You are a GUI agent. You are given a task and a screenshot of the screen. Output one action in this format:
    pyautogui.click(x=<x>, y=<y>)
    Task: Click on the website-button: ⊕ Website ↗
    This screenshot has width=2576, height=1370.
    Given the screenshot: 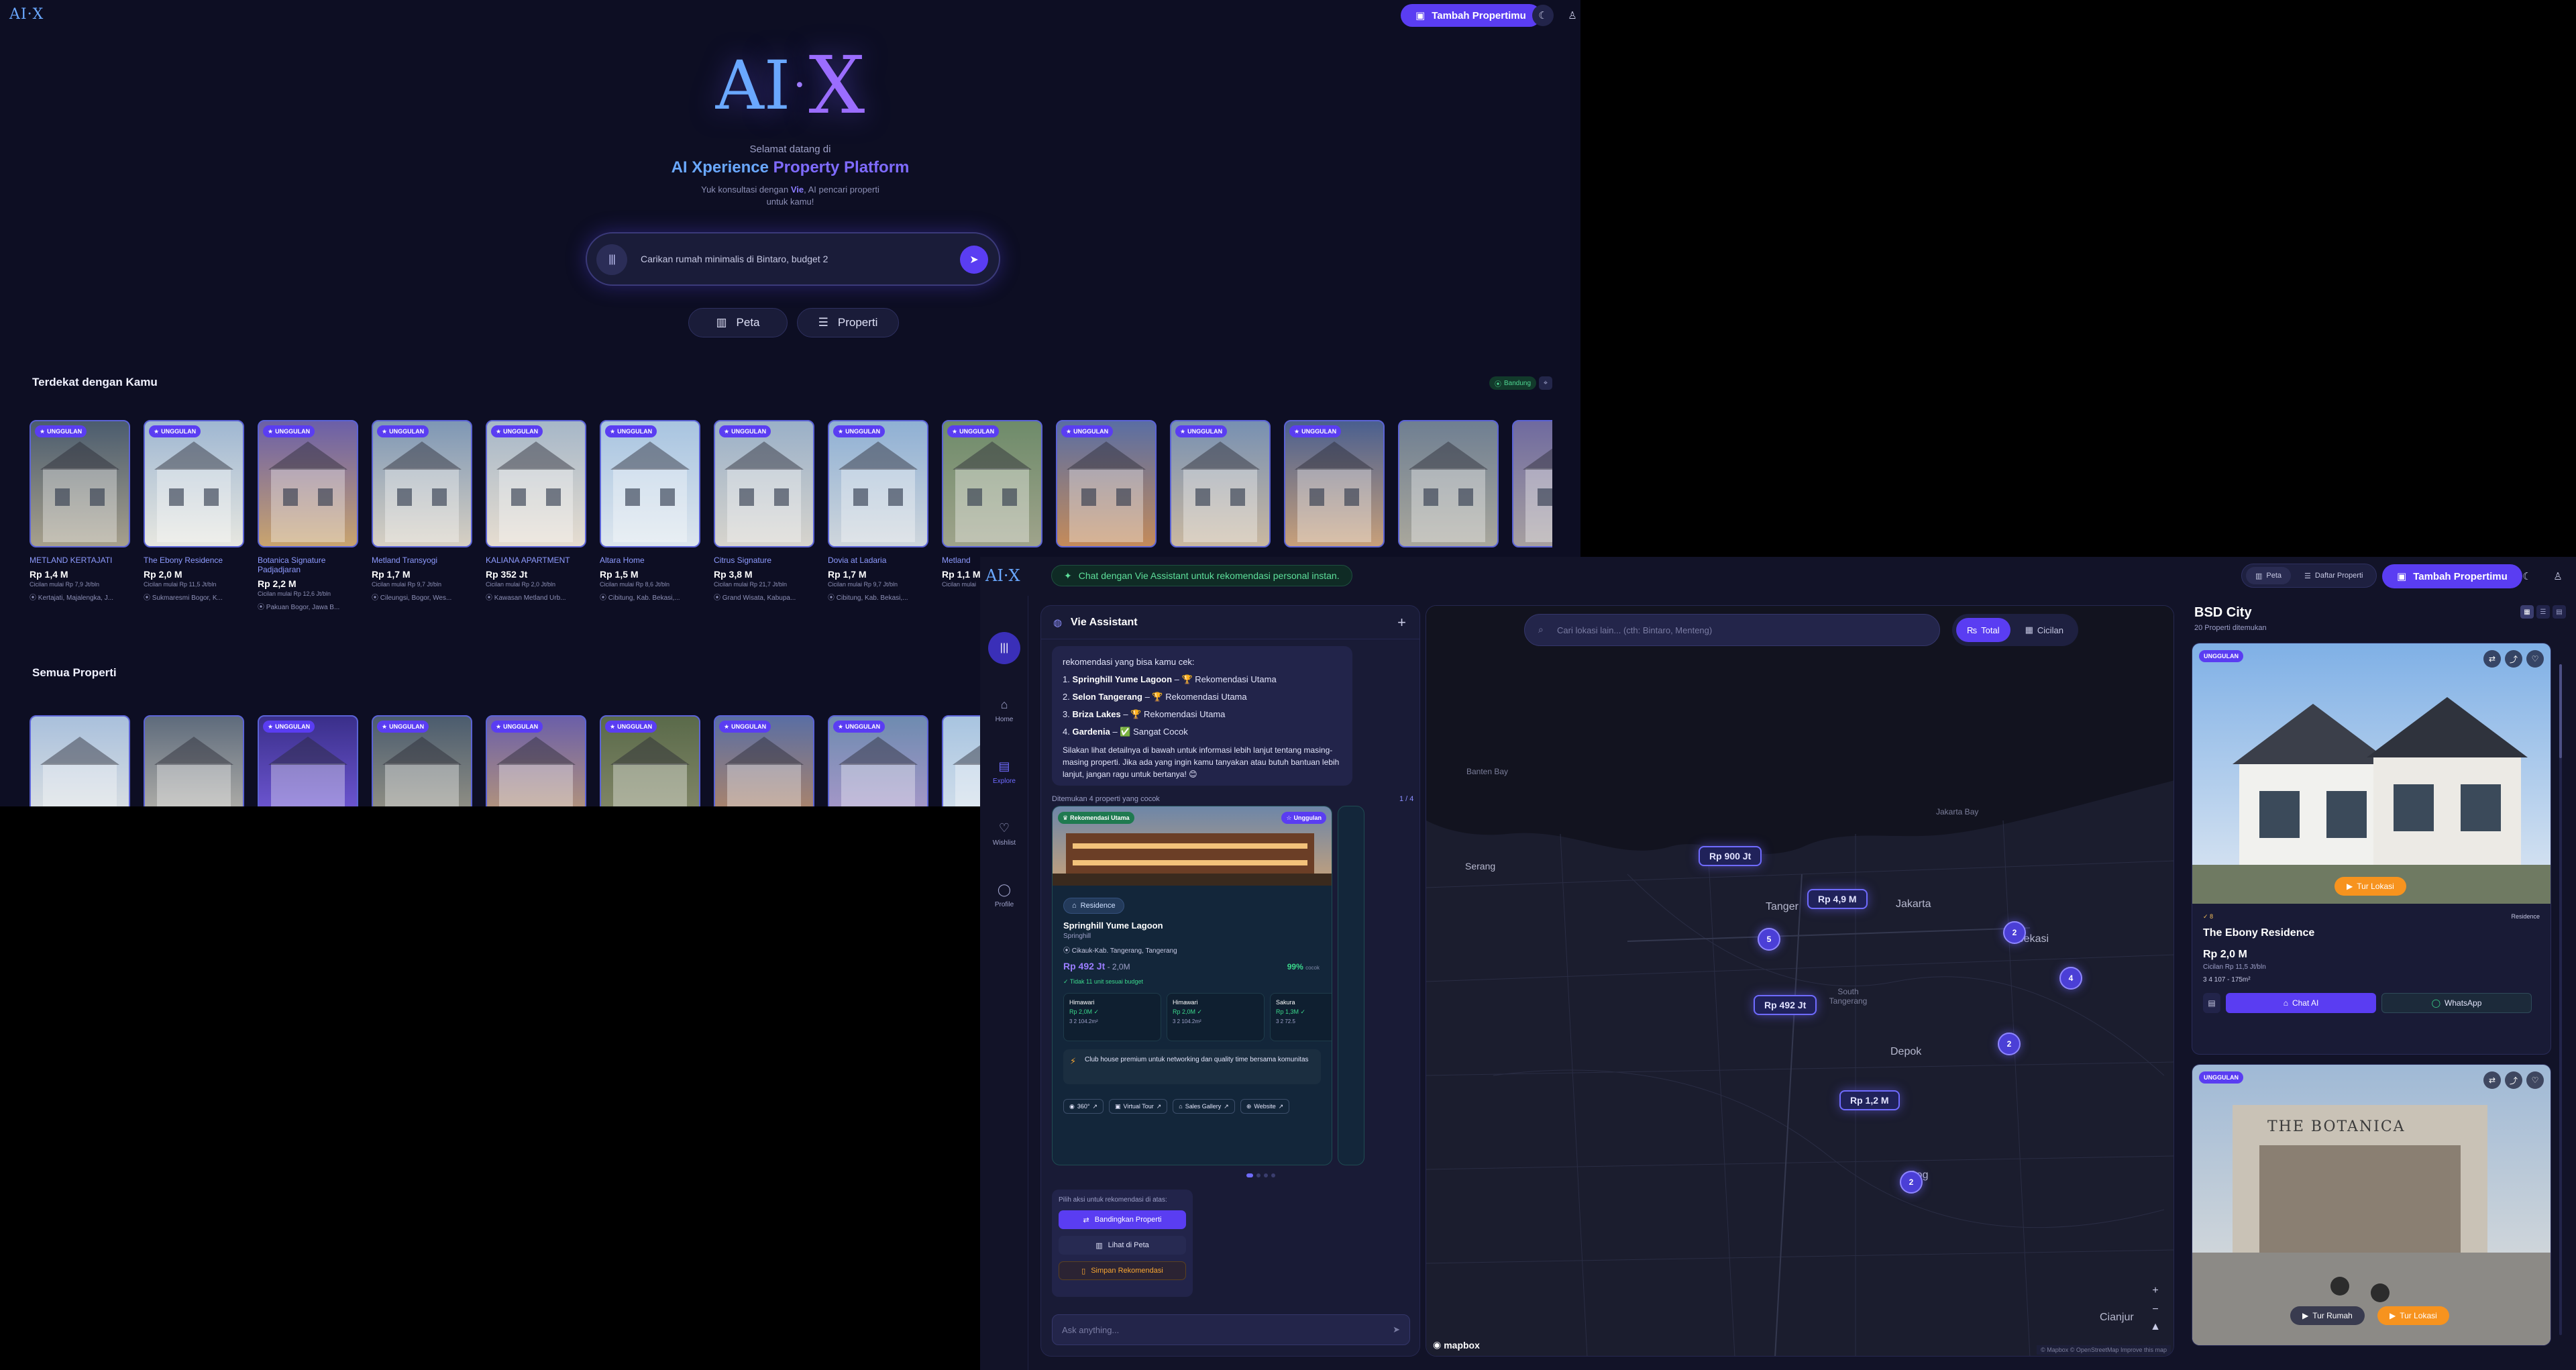 What is the action you would take?
    pyautogui.click(x=1265, y=1106)
    